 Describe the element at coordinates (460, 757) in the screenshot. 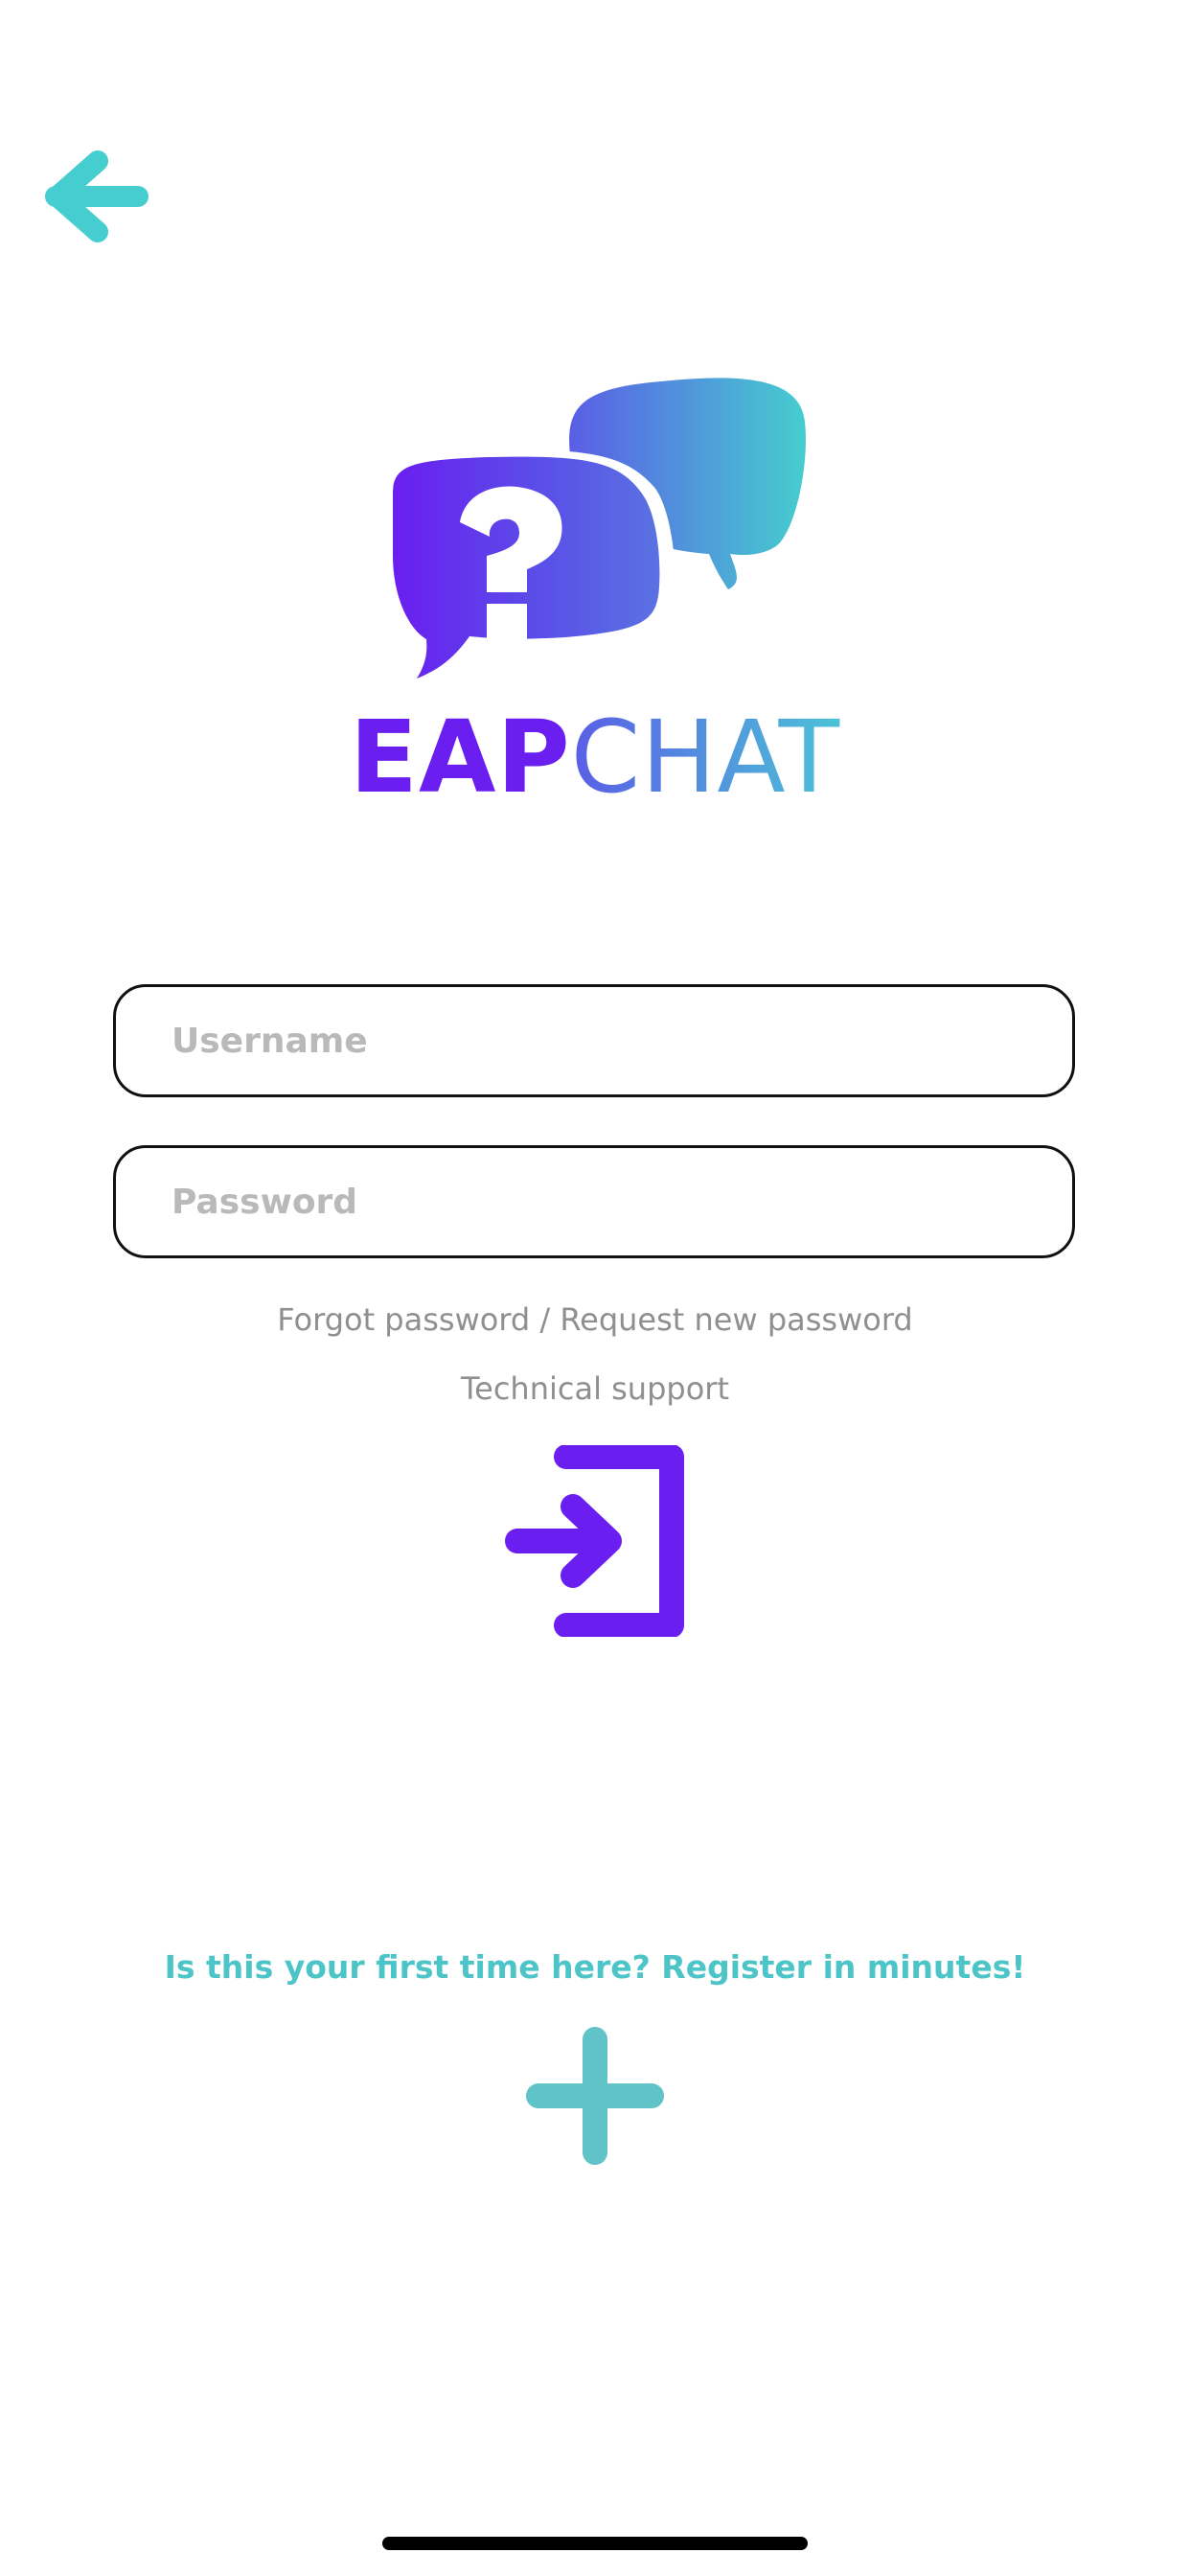

I see `brand-name-bold: EAP` at that location.